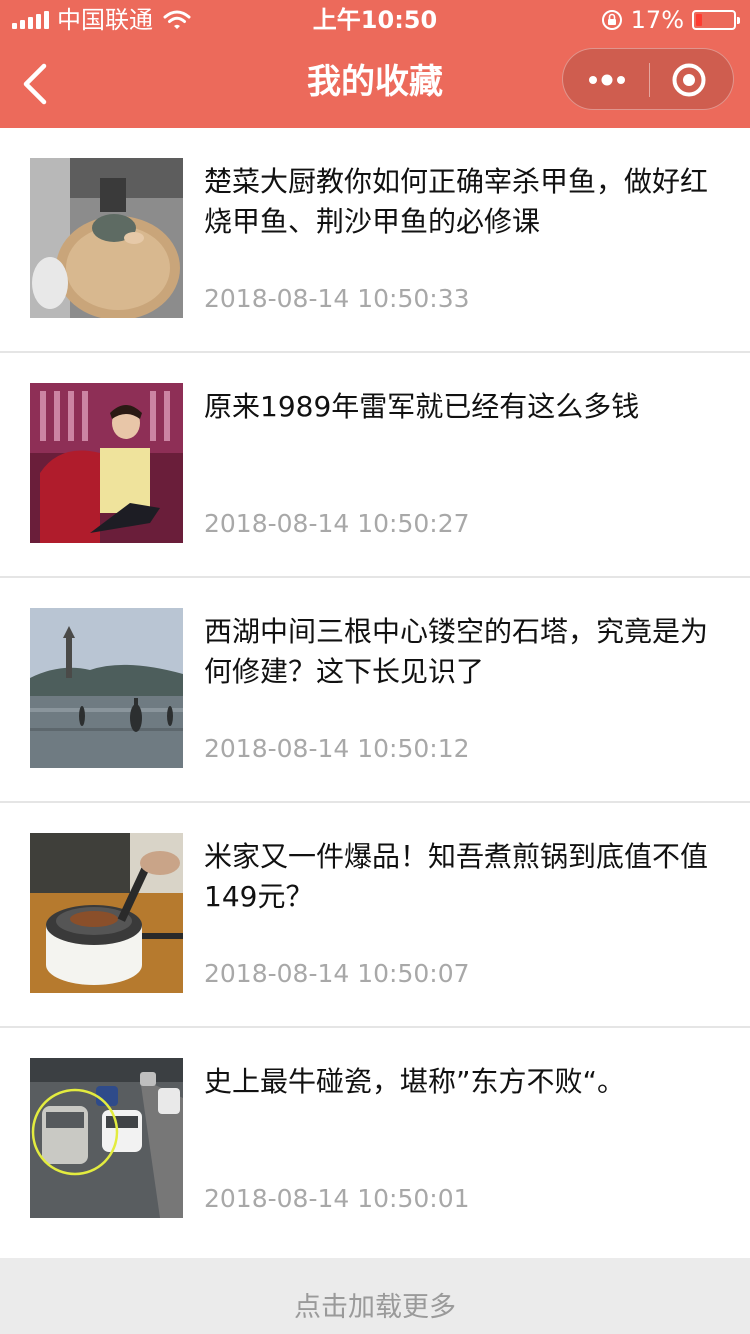  Describe the element at coordinates (422, 406) in the screenshot. I see `item-title: 原来1989年雷军就已经有这么多钱` at that location.